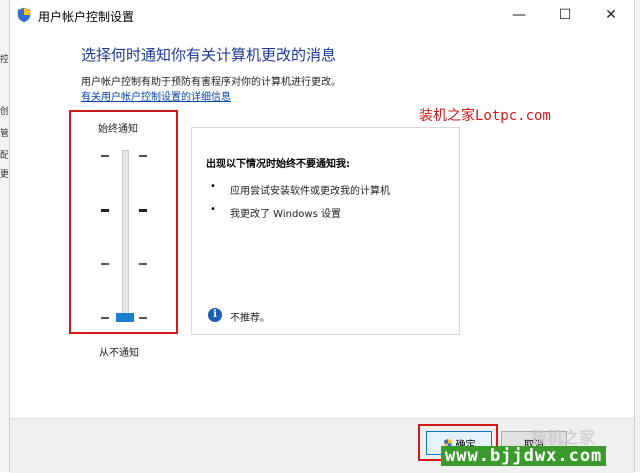  I want to click on minimize-icon: —, so click(519, 15).